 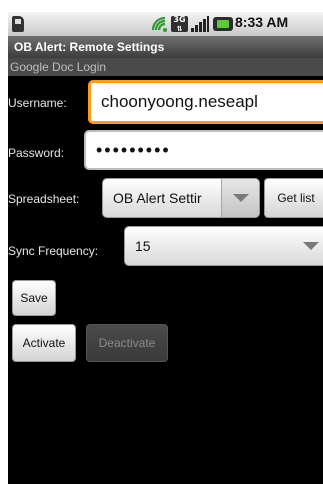 I want to click on password-value: •••••••••, so click(x=133, y=150).